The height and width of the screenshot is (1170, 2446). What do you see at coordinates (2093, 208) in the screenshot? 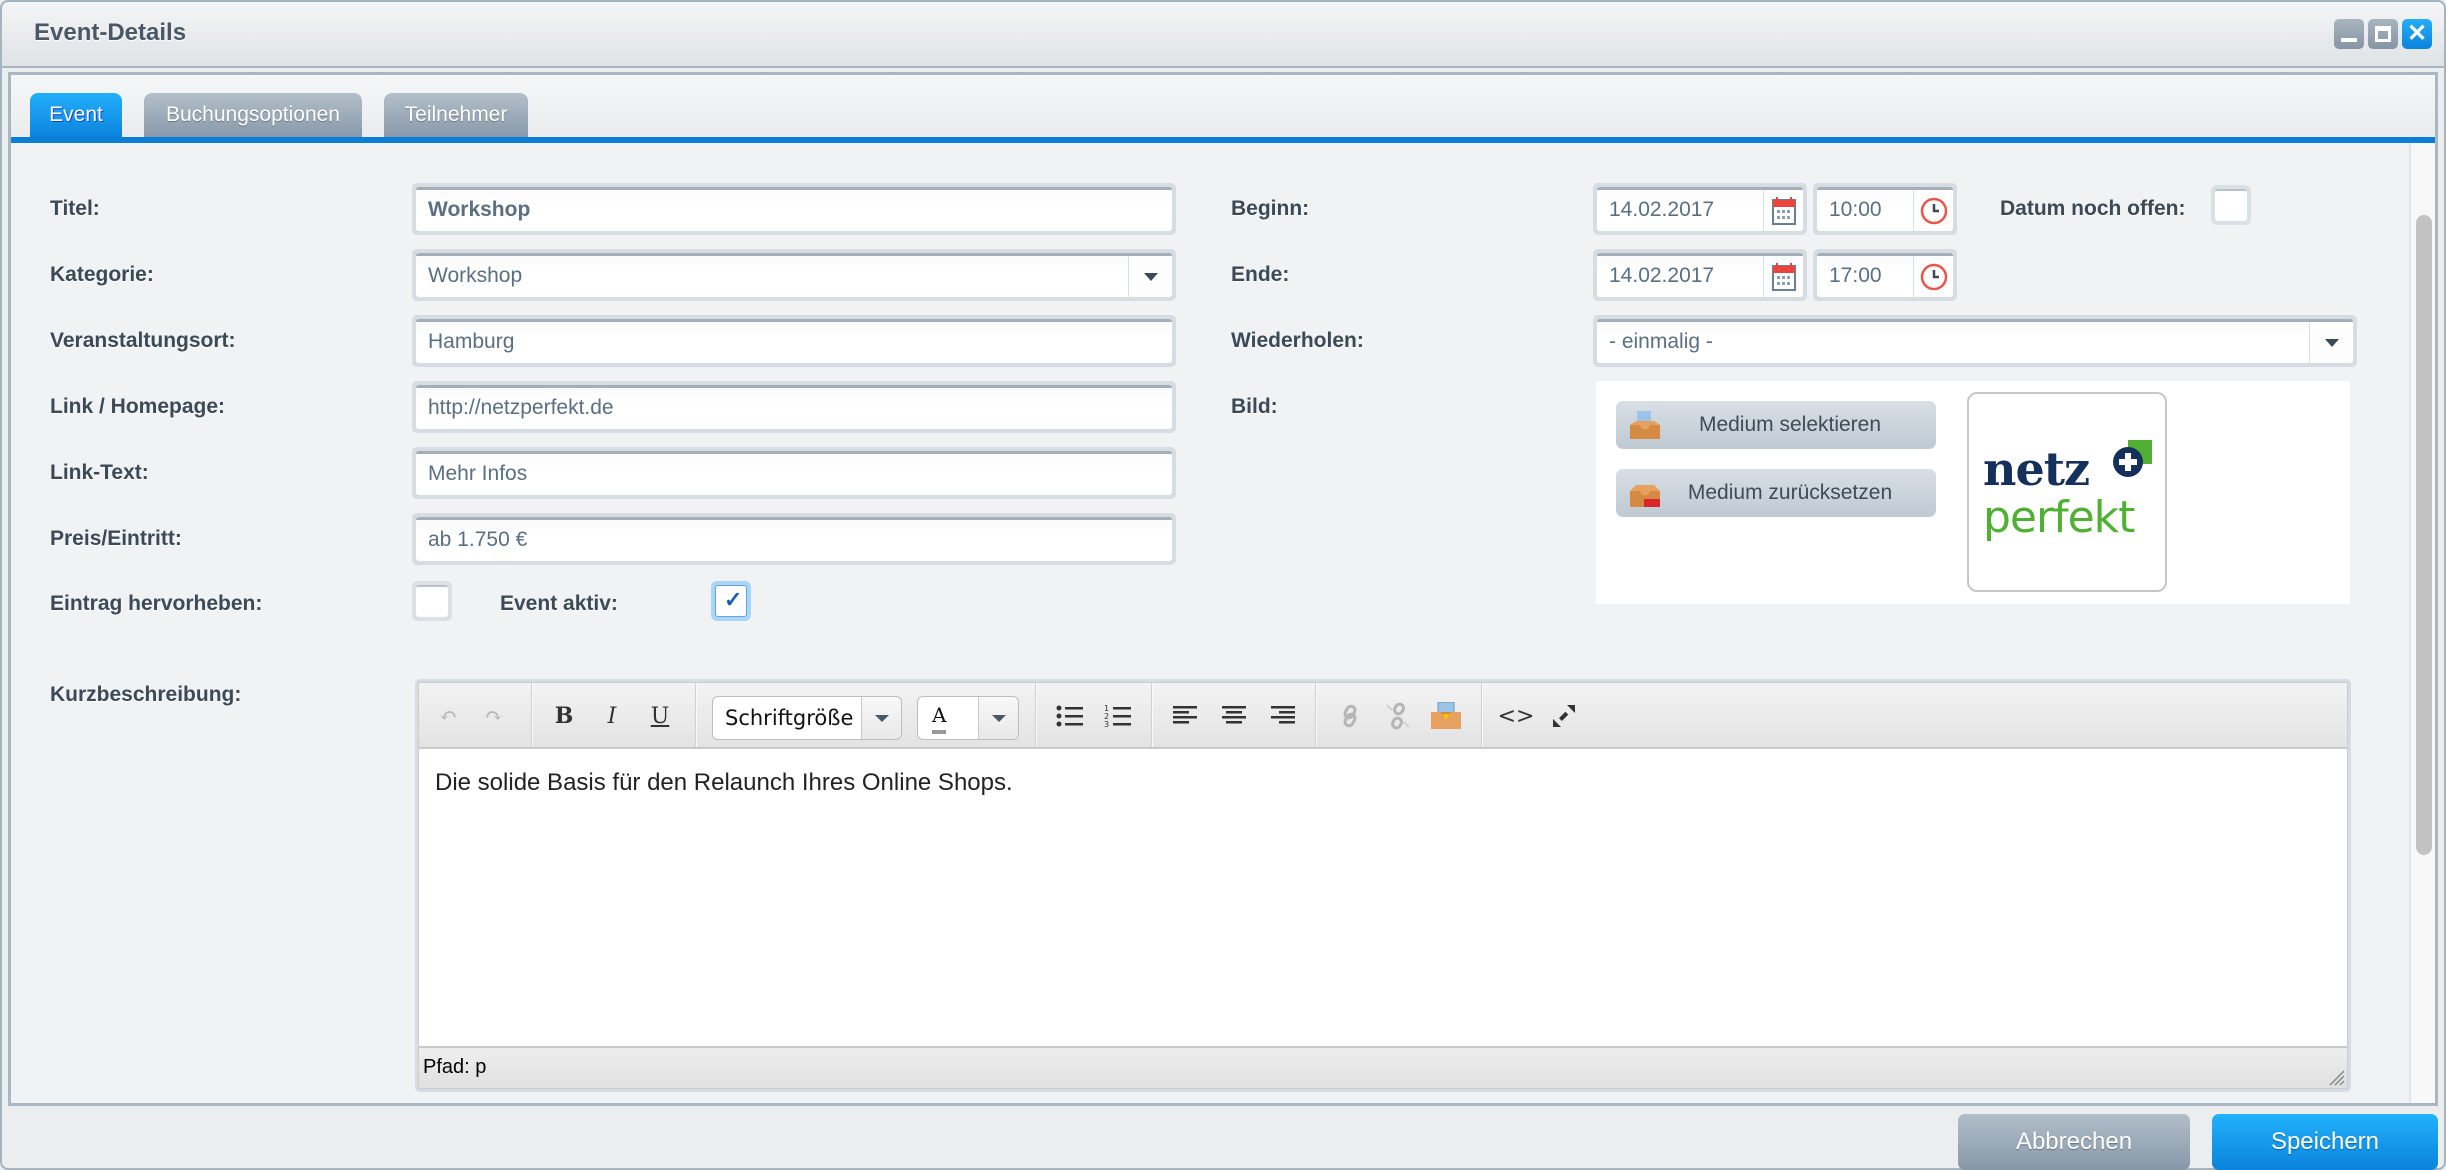
I see `datum-offen-label: Datum noch offen:` at bounding box center [2093, 208].